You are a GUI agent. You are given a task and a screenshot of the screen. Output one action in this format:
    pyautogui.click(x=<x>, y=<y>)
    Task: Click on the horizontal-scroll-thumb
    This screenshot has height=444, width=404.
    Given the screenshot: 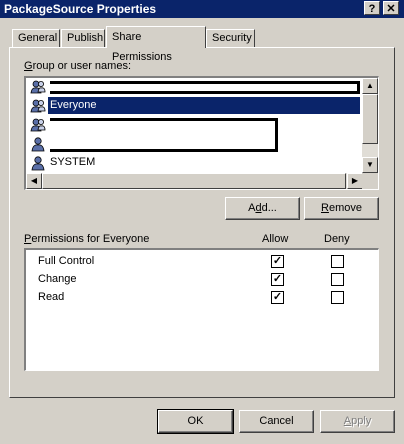 What is the action you would take?
    pyautogui.click(x=194, y=181)
    